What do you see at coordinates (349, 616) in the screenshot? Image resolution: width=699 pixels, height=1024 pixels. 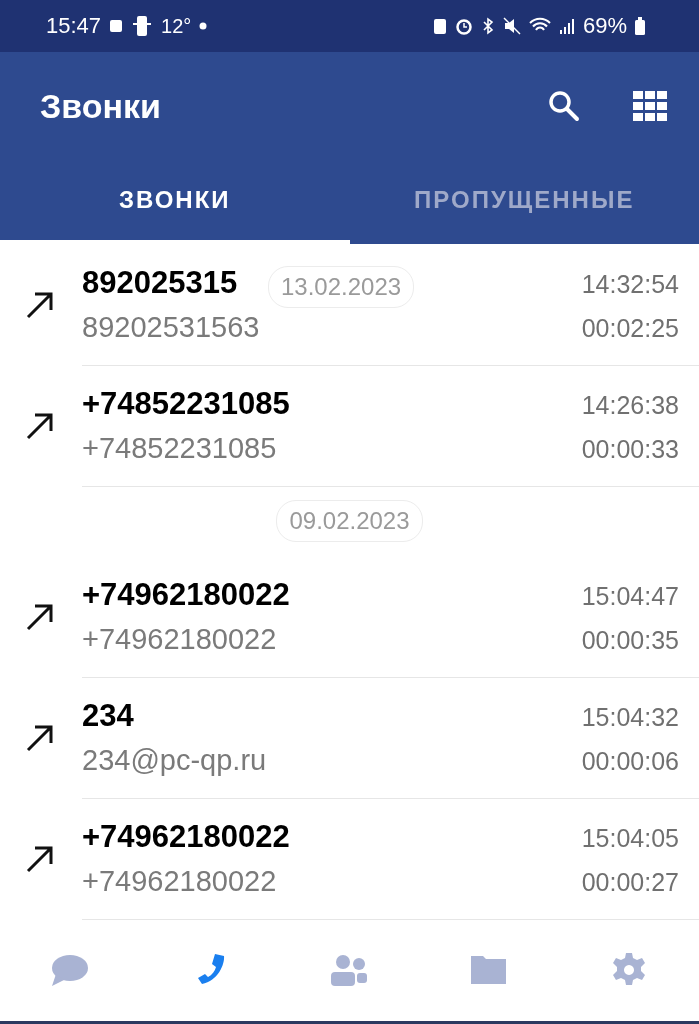 I see `call-row: +74962180022 15:04:47 +74962180022 00:00:35` at bounding box center [349, 616].